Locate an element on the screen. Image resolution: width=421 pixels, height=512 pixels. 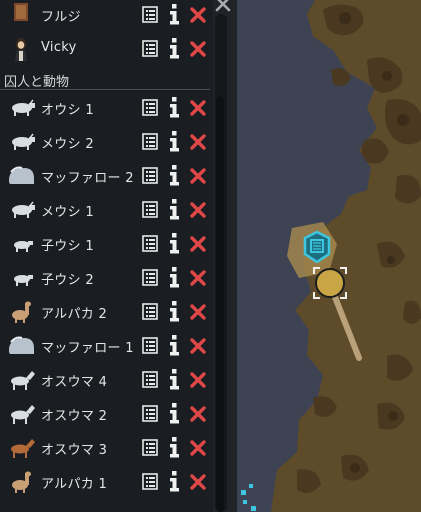
animal-name: オウシ 1 is located at coordinates (67, 110).